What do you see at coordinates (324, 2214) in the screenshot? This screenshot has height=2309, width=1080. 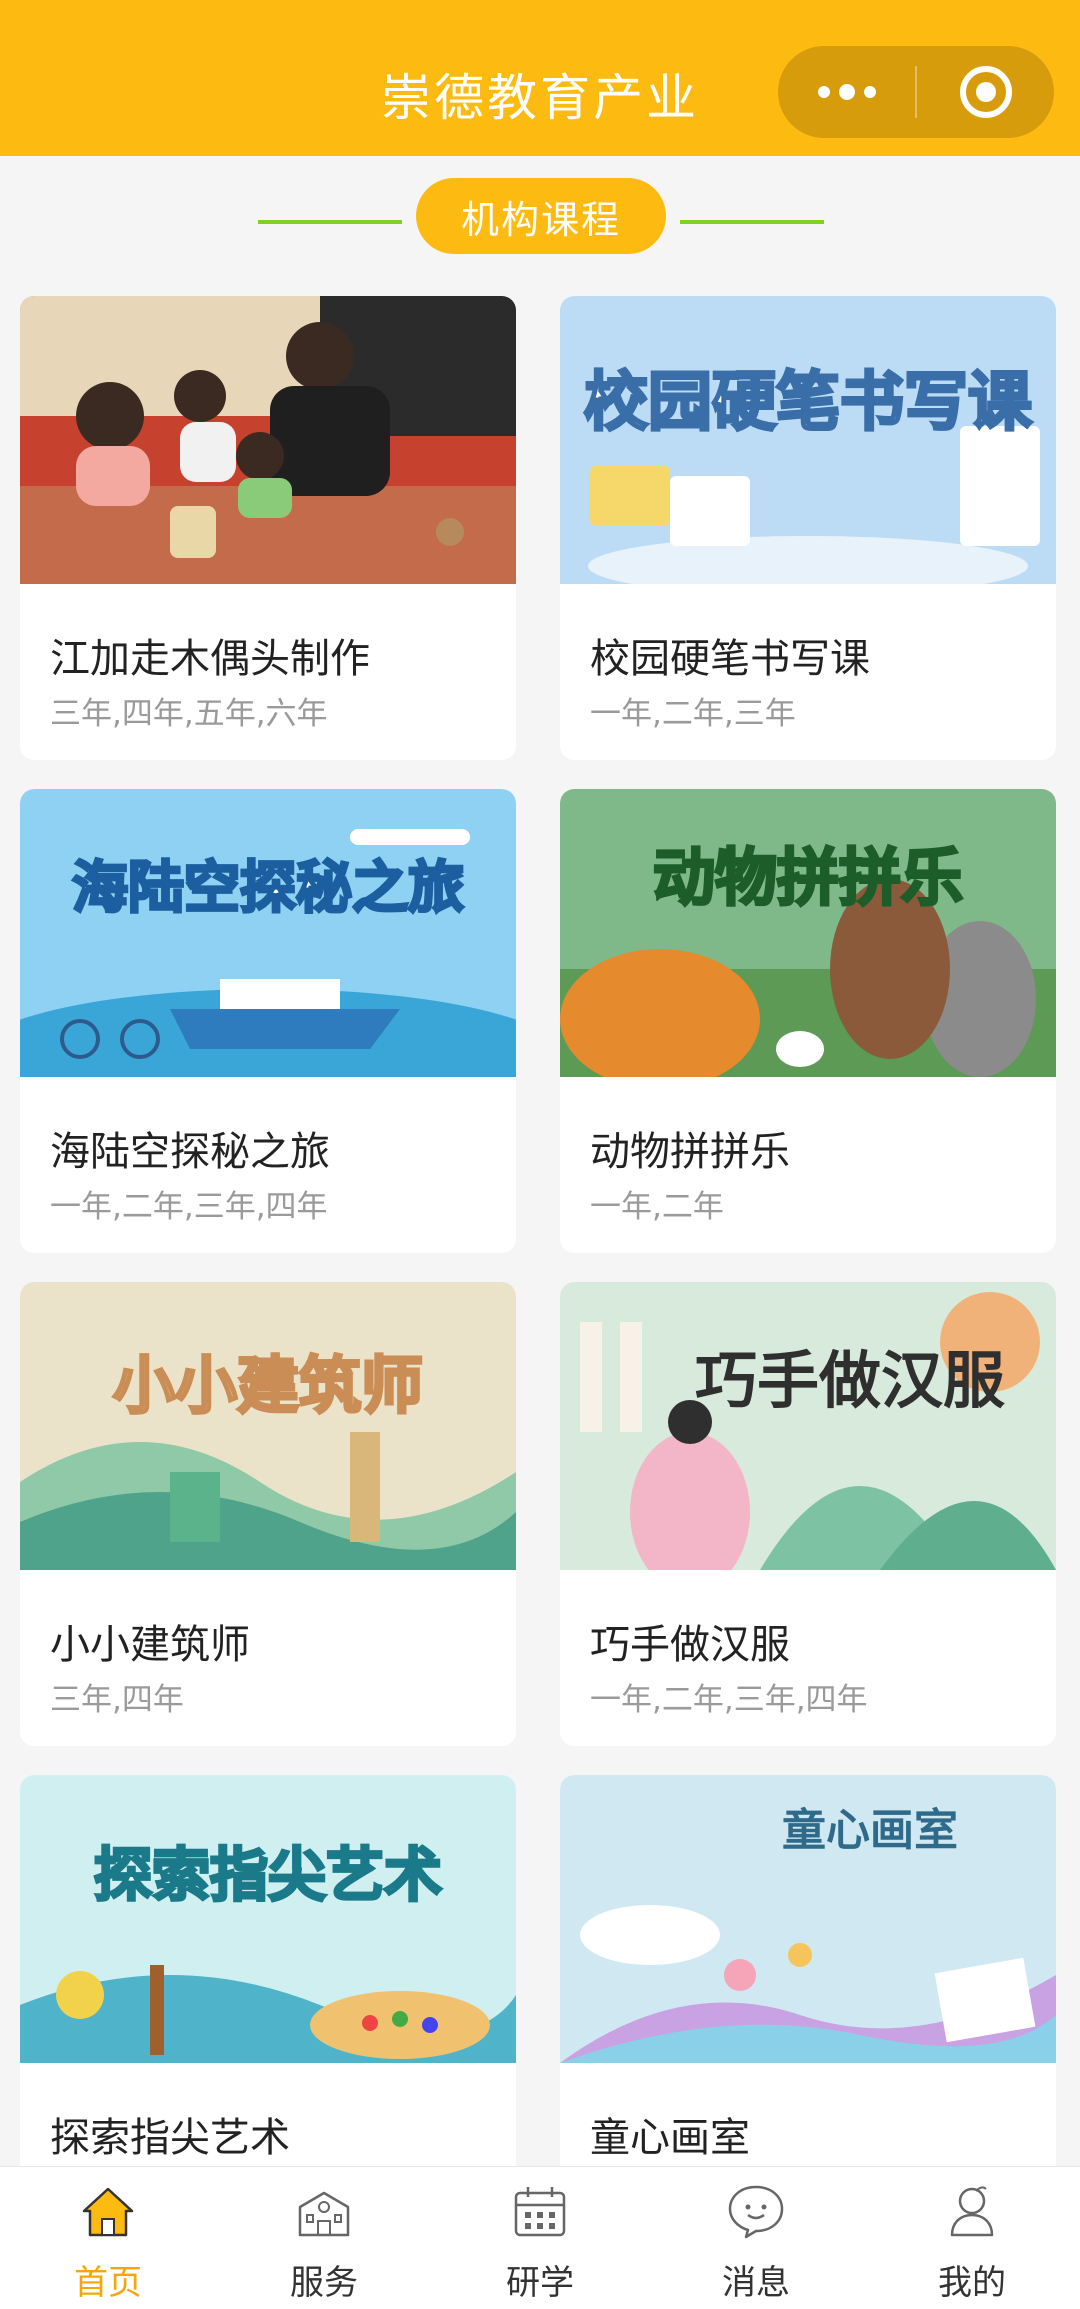 I see `building-icon` at bounding box center [324, 2214].